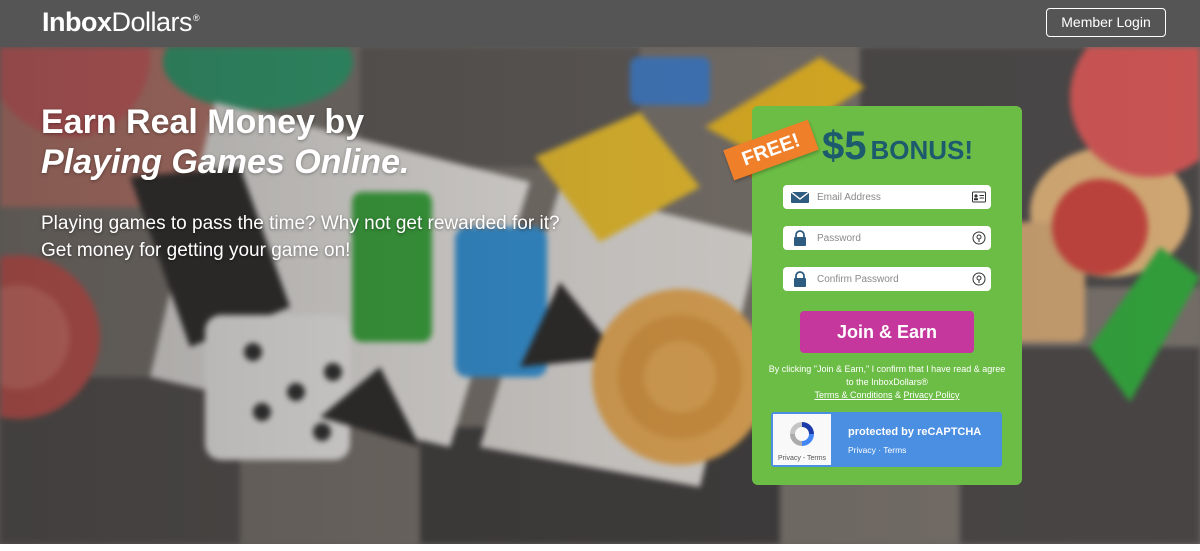  Describe the element at coordinates (898, 395) in the screenshot. I see `legal-ampersand: &` at that location.